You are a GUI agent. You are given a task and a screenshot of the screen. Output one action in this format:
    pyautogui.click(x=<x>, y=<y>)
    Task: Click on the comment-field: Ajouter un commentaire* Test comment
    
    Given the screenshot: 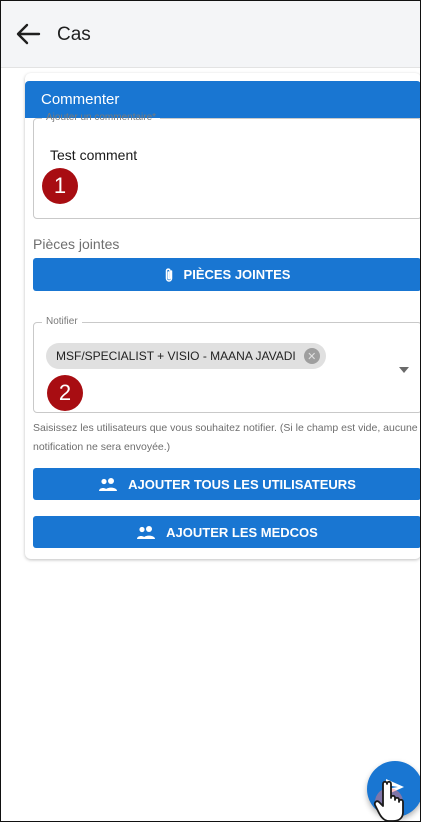 What is the action you would take?
    pyautogui.click(x=226, y=165)
    